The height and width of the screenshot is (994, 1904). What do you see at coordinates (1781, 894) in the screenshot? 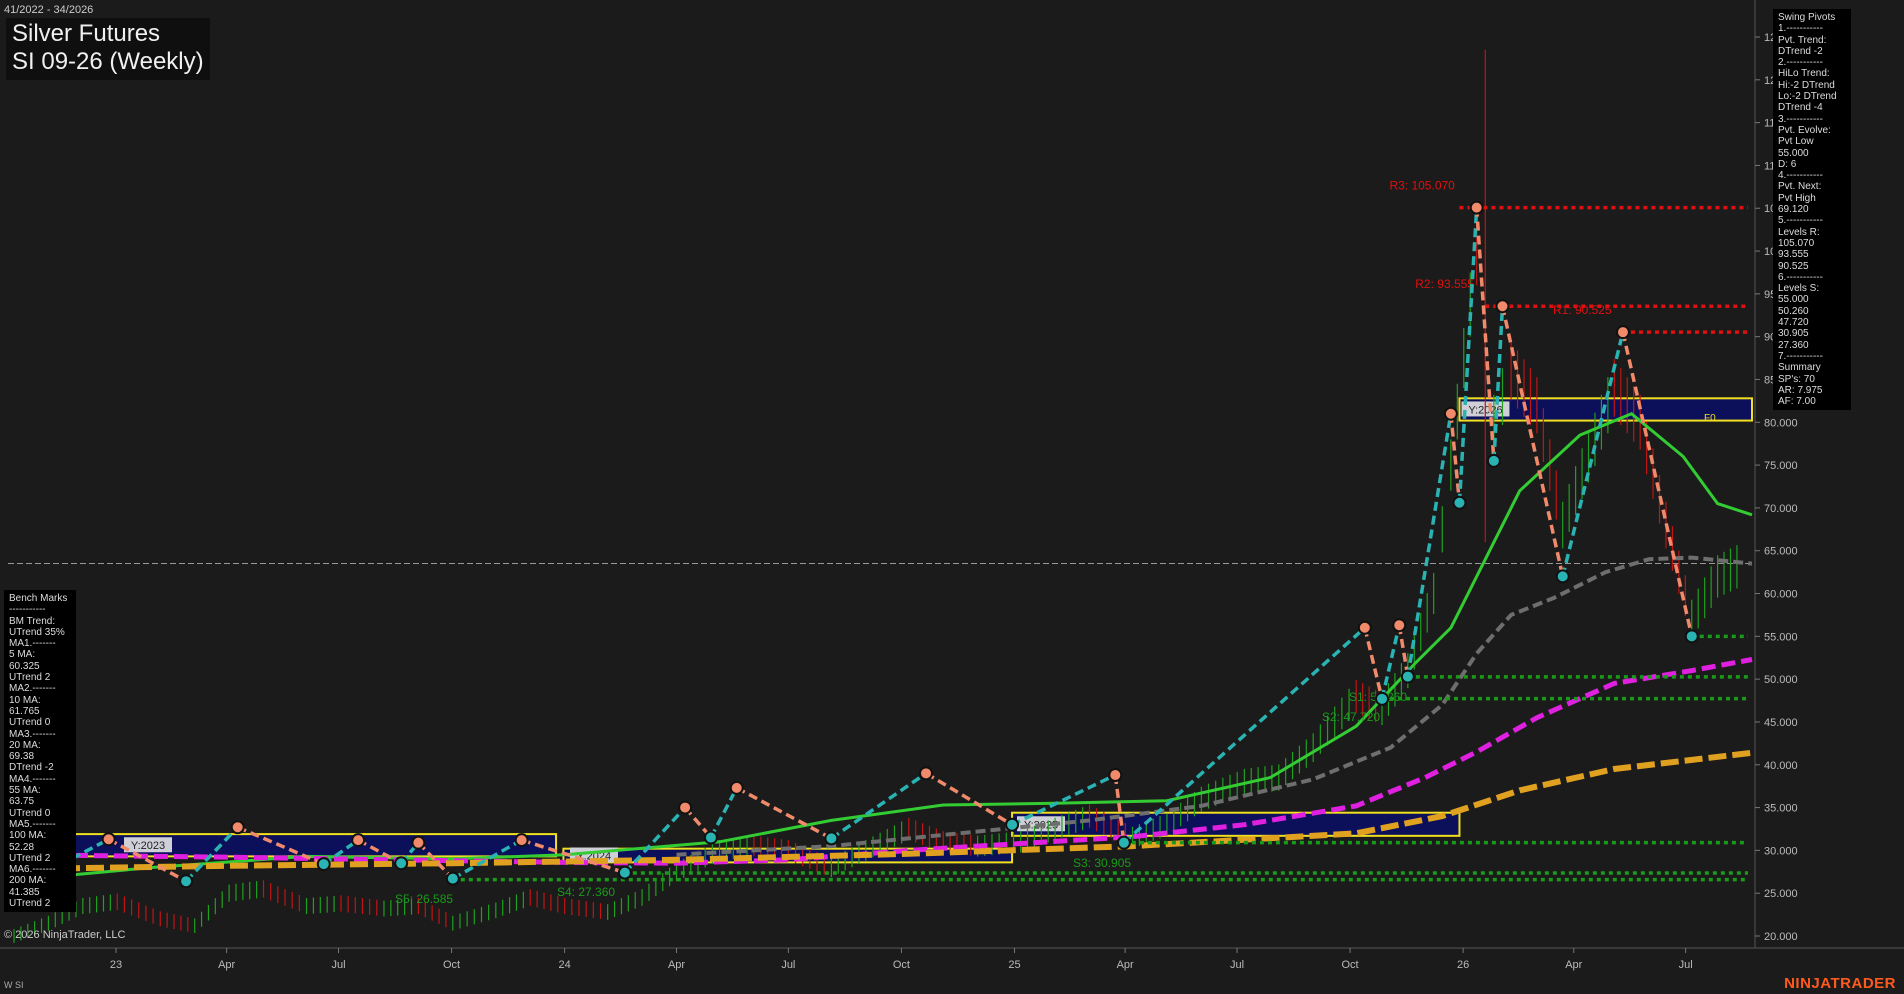
I see `y-tick-label: 25.000` at bounding box center [1781, 894].